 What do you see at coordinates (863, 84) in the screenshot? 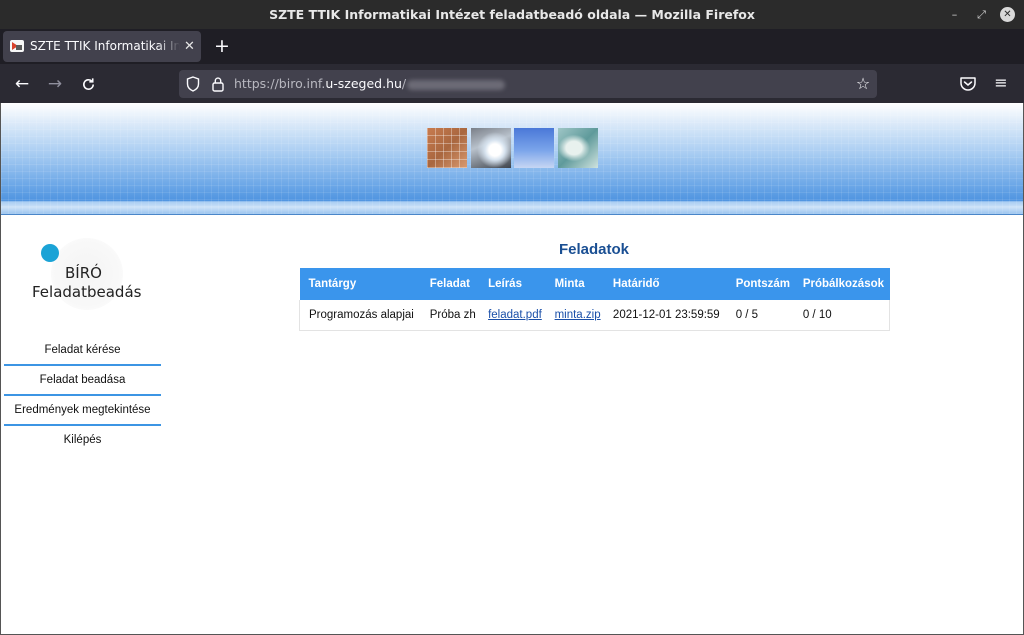
I see `bookmark-star-icon: ☆` at bounding box center [863, 84].